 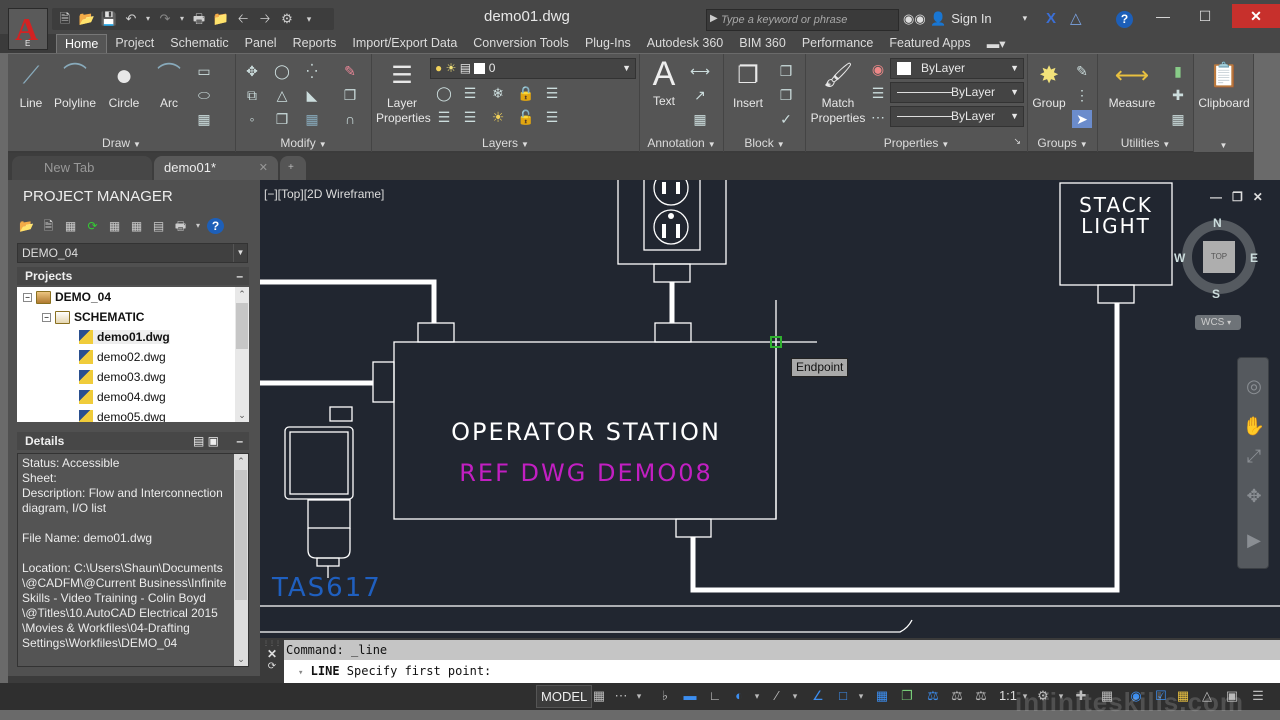 What do you see at coordinates (1082, 71) in the screenshot?
I see `ungroup-icon: ✎` at bounding box center [1082, 71].